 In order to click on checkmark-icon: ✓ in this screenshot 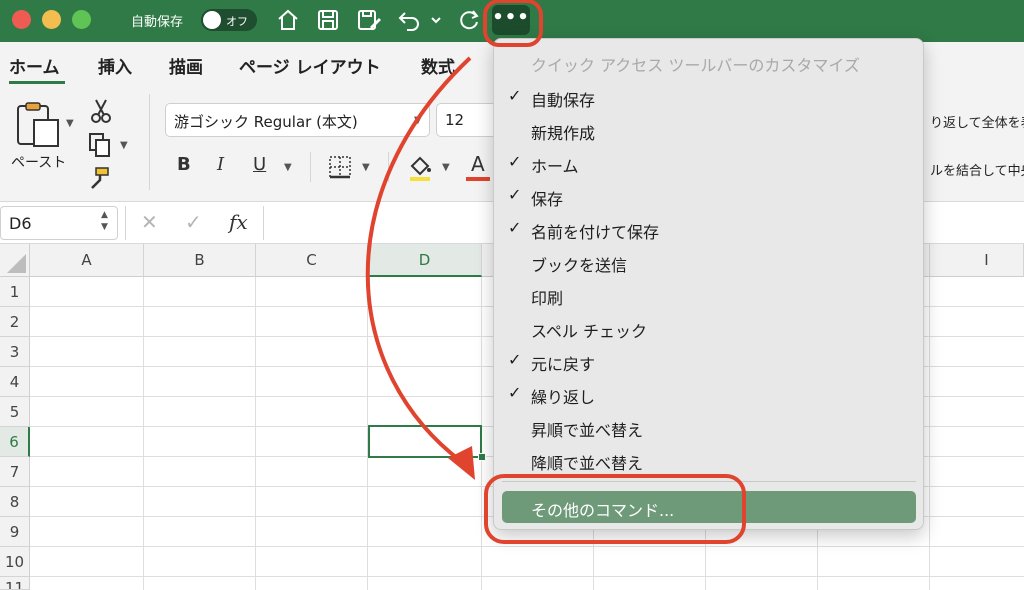, I will do `click(515, 392)`.